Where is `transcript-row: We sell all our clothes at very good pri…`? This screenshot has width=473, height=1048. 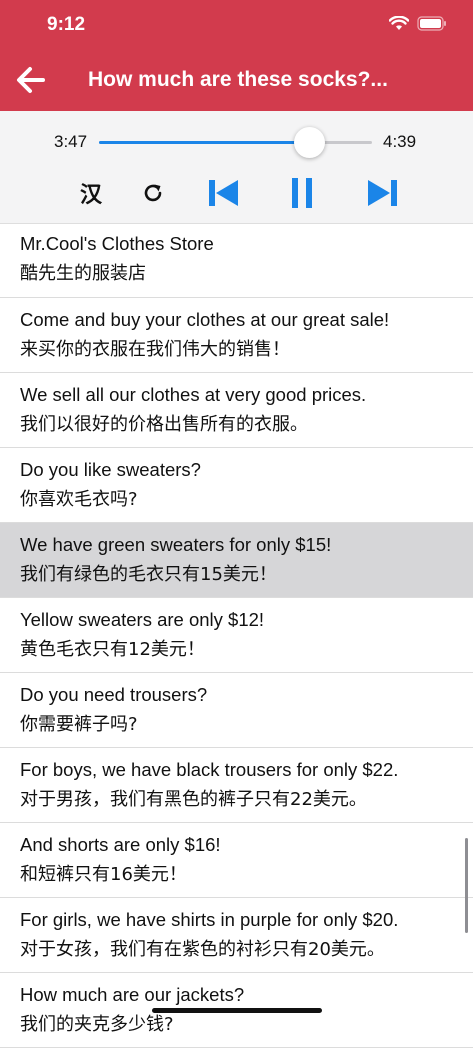
transcript-row: We sell all our clothes at very good pri… is located at coordinates (236, 410).